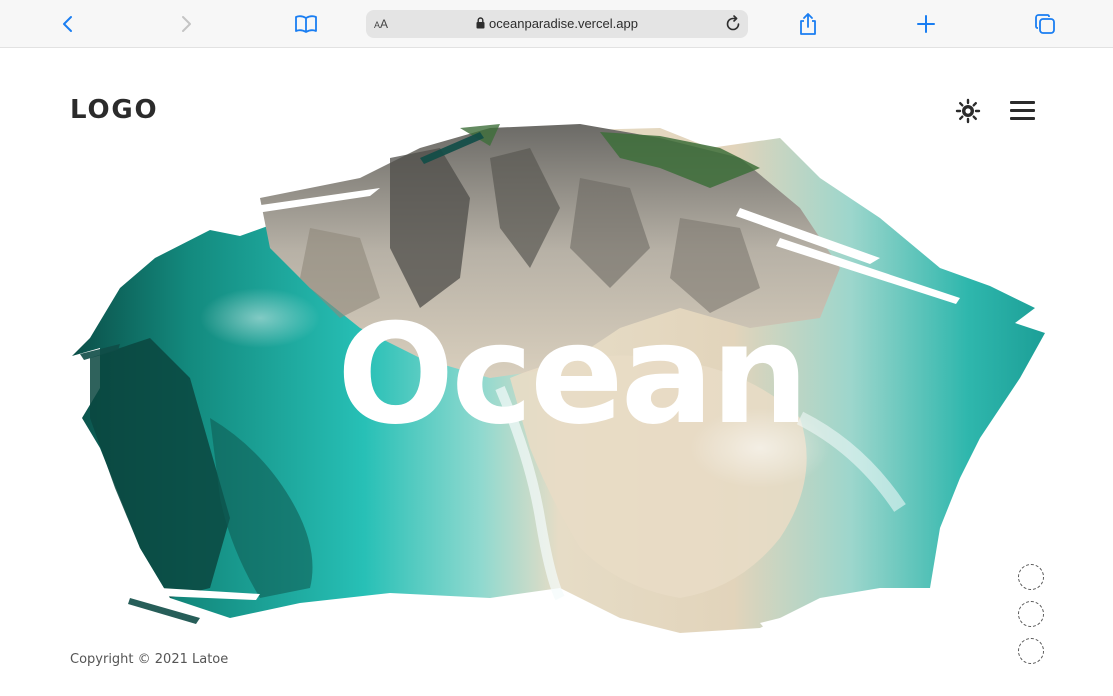  I want to click on tabs-icon, so click(1045, 24).